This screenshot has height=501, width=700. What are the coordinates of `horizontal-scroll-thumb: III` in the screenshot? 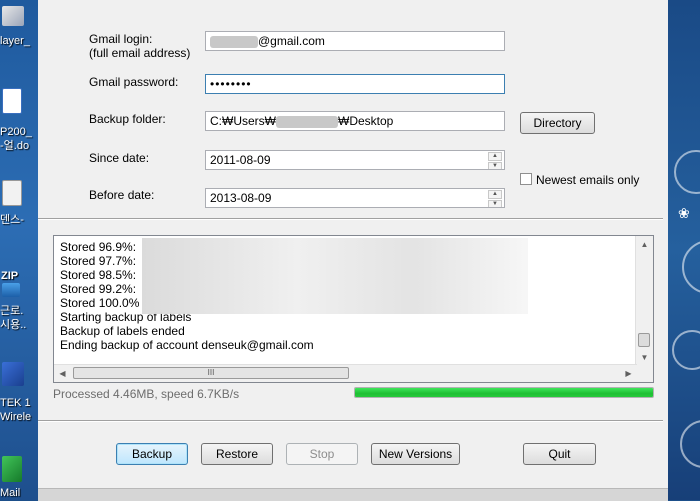 It's located at (211, 373).